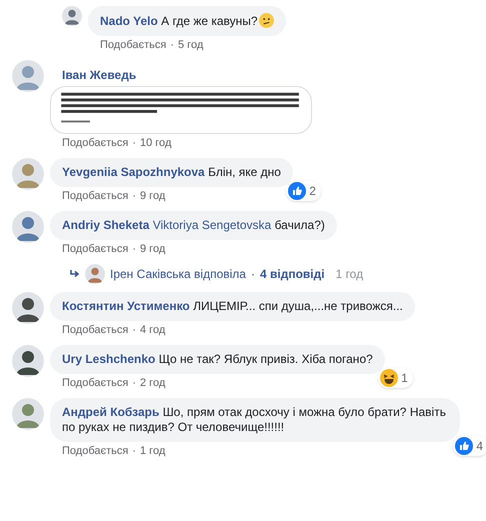 This screenshot has height=521, width=486. I want to click on comment-time: 1 год, so click(153, 451).